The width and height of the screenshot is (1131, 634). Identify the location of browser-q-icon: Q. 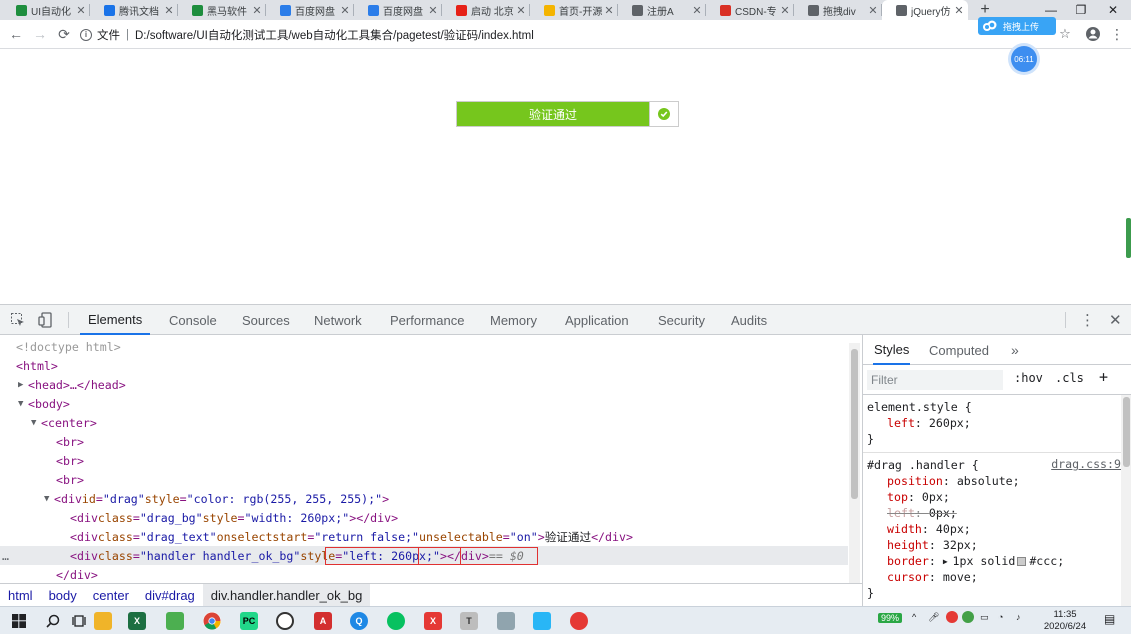
(359, 621).